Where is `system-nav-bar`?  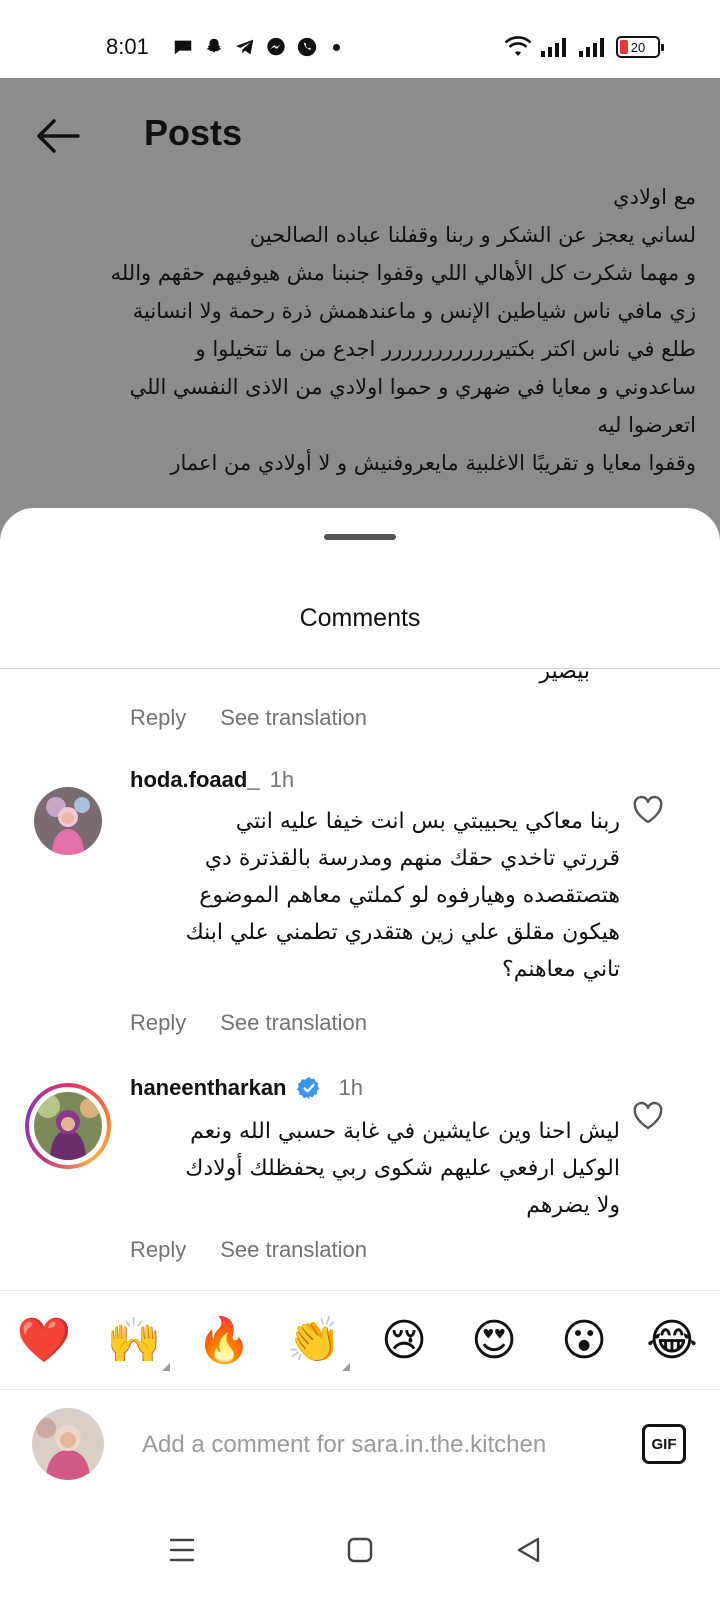
system-nav-bar is located at coordinates (360, 1550).